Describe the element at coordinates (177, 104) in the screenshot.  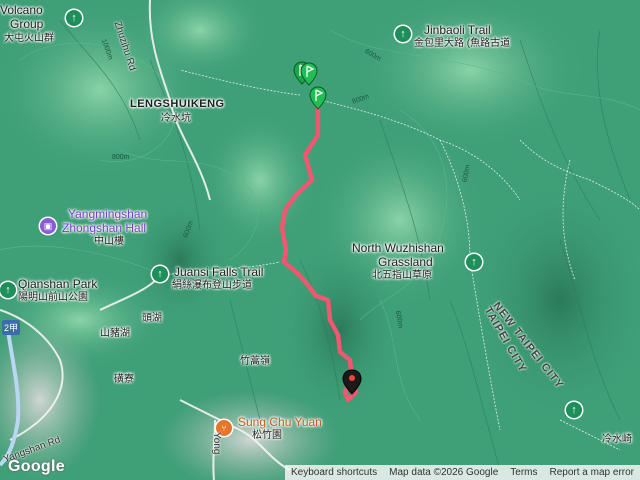
I see `lengshuikeng-label: LENGSHUIKENG` at that location.